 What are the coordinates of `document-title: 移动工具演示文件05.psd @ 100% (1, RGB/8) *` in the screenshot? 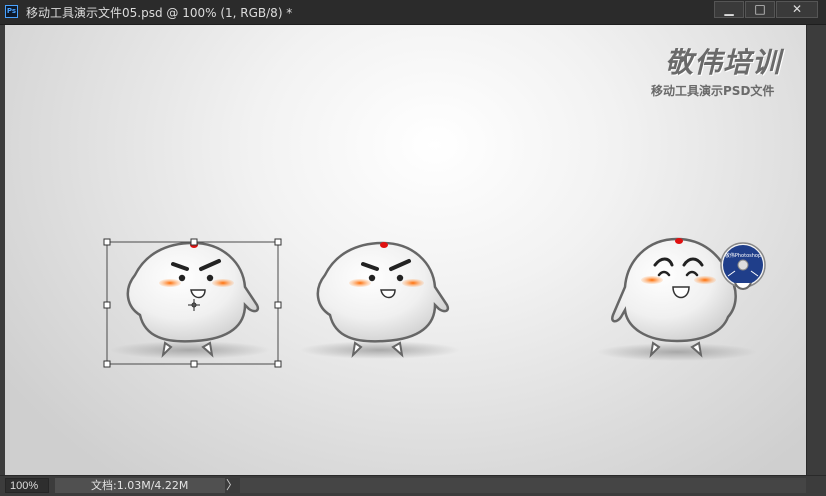 It's located at (159, 12).